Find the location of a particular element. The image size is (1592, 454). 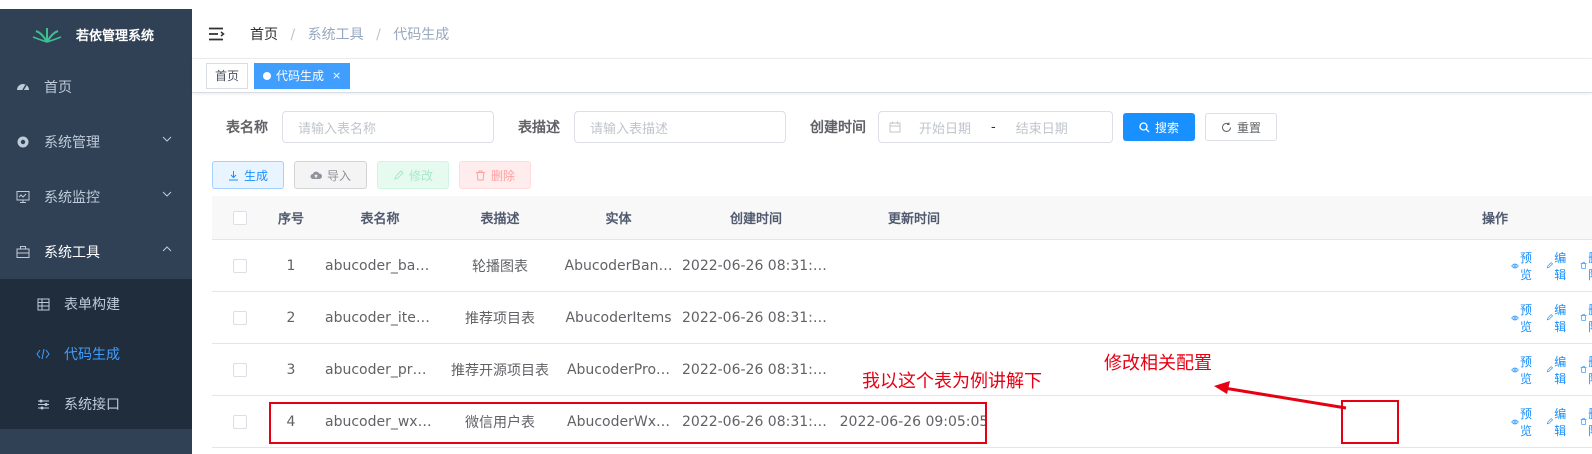

sidebar-item-label: 系统接口 is located at coordinates (92, 405).